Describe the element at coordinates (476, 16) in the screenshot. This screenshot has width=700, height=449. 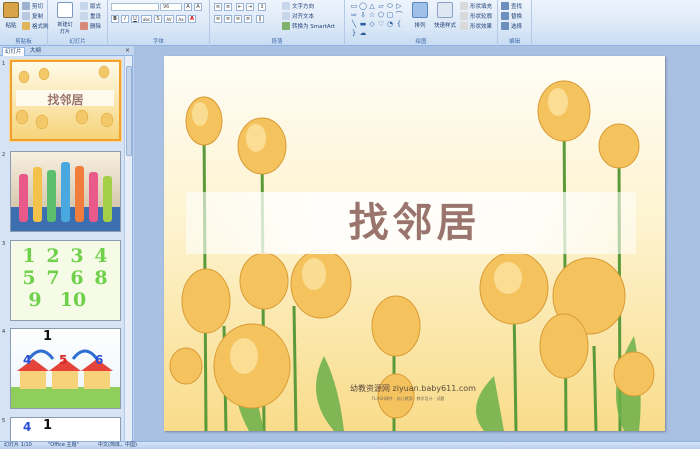
I see `shape-outline-button: 形状轮廓` at that location.